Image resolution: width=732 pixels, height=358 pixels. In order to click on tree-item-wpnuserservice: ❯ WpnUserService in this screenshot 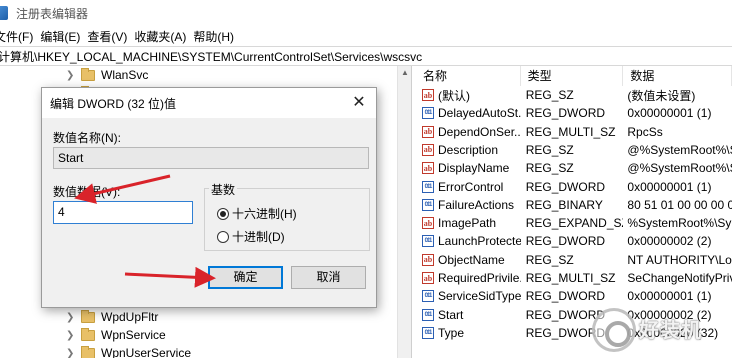, I will do `click(128, 351)`.